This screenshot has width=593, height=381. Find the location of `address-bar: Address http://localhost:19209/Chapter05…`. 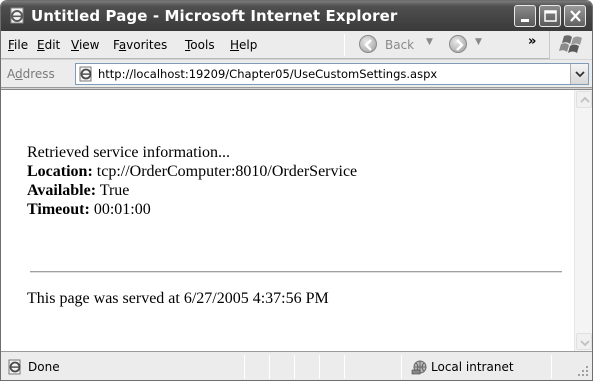

address-bar: Address http://localhost:19209/Chapter05… is located at coordinates (296, 74).